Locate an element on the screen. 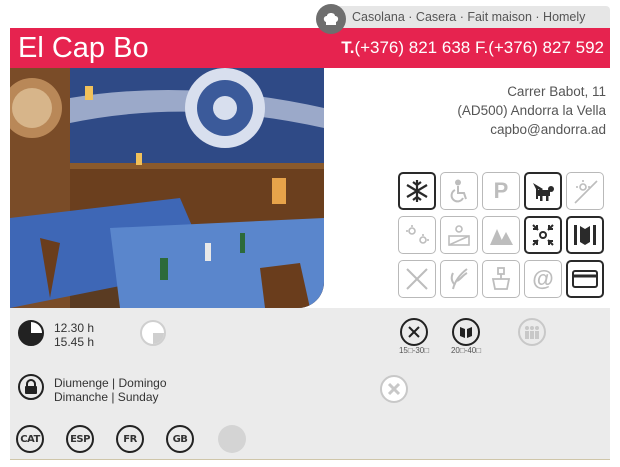 This screenshot has height=467, width=620. cuisine-tag: Casolana · Casera · Fait maison · Homely is located at coordinates (473, 17).